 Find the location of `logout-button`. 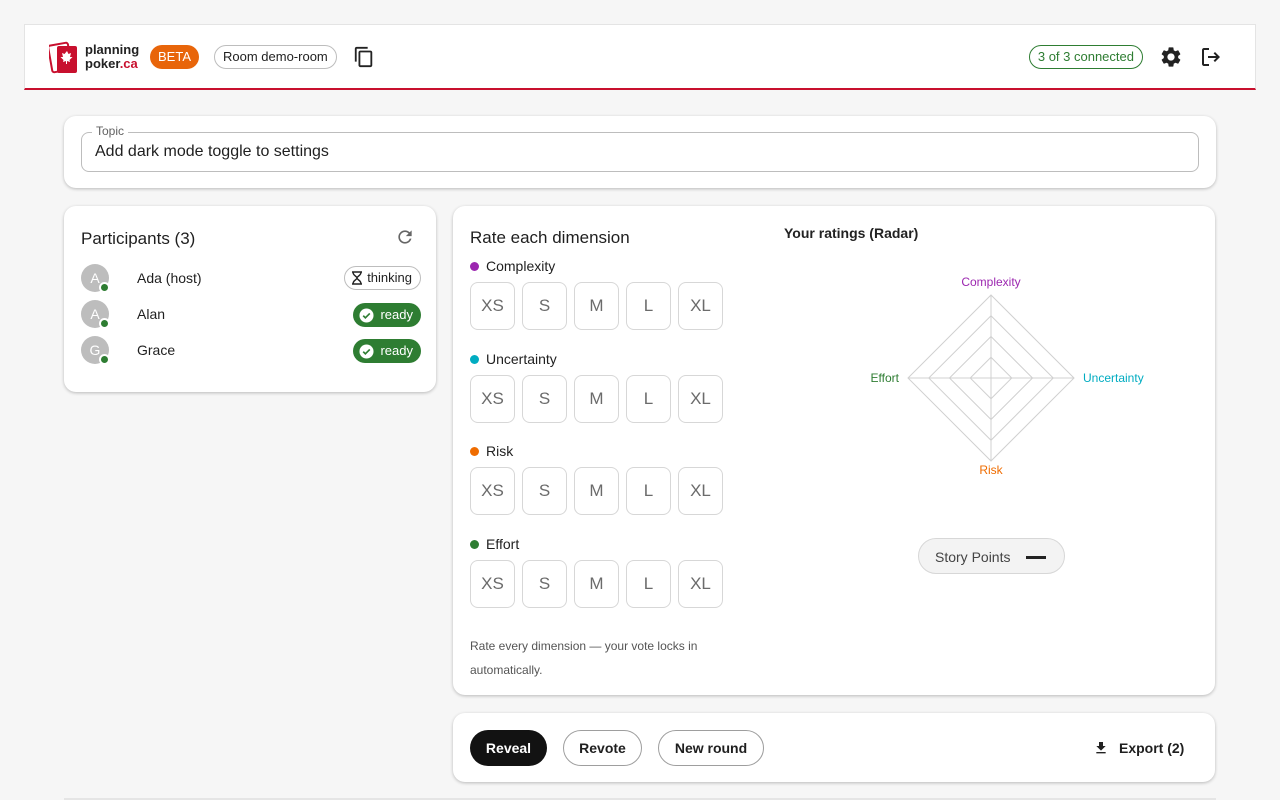

logout-button is located at coordinates (1211, 57).